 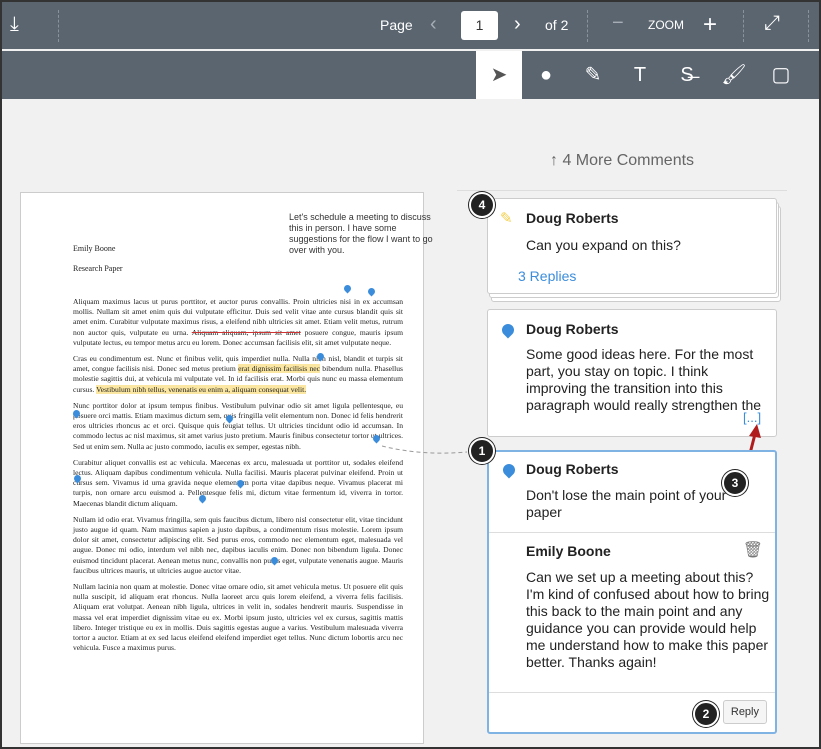 What do you see at coordinates (753, 550) in the screenshot?
I see `trash-icon: 🗑` at bounding box center [753, 550].